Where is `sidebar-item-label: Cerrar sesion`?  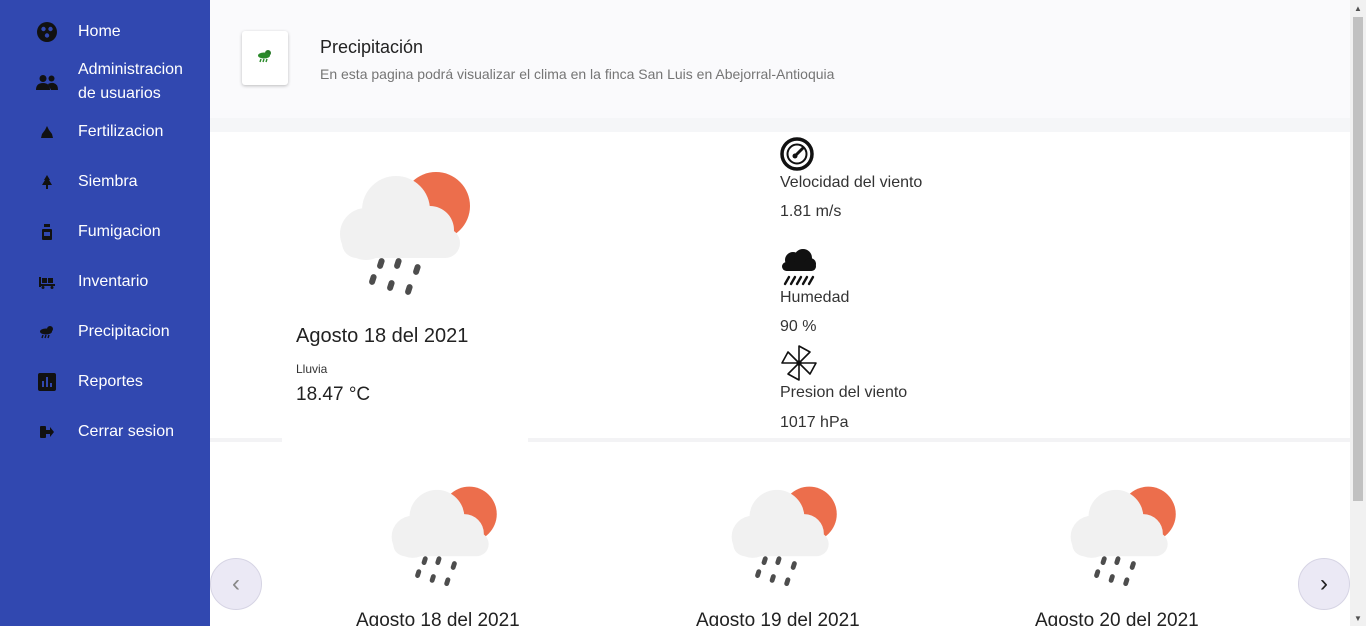 sidebar-item-label: Cerrar sesion is located at coordinates (126, 431).